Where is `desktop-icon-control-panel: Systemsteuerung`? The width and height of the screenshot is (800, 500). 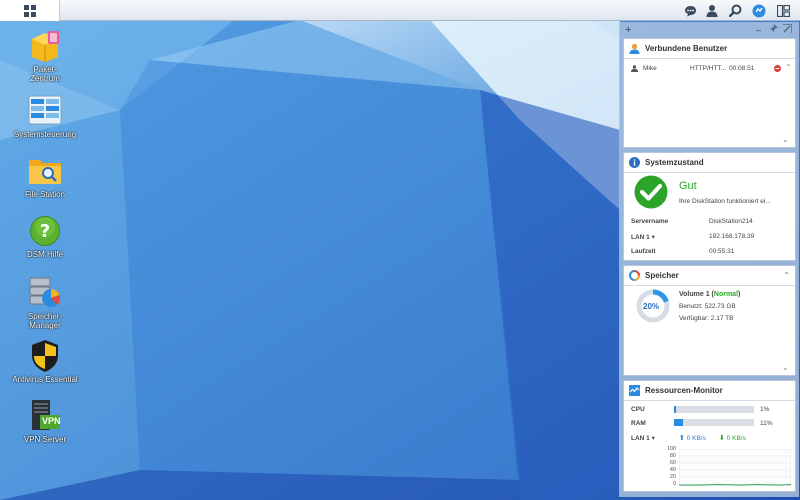
desktop-icon-control-panel: Systemsteuerung is located at coordinates (45, 116).